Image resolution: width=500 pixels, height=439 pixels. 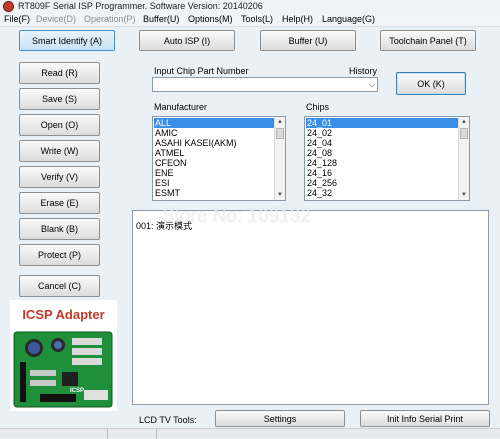 What do you see at coordinates (166, 133) in the screenshot?
I see `list-item: AMIC` at bounding box center [166, 133].